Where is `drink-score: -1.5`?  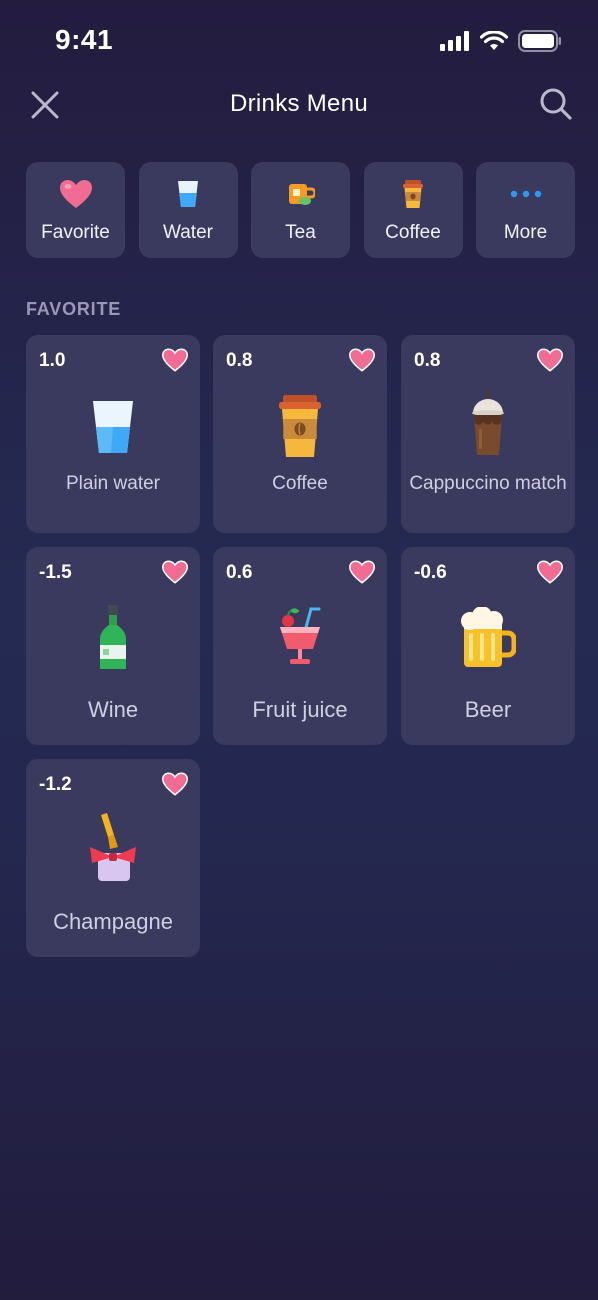 drink-score: -1.5 is located at coordinates (55, 572).